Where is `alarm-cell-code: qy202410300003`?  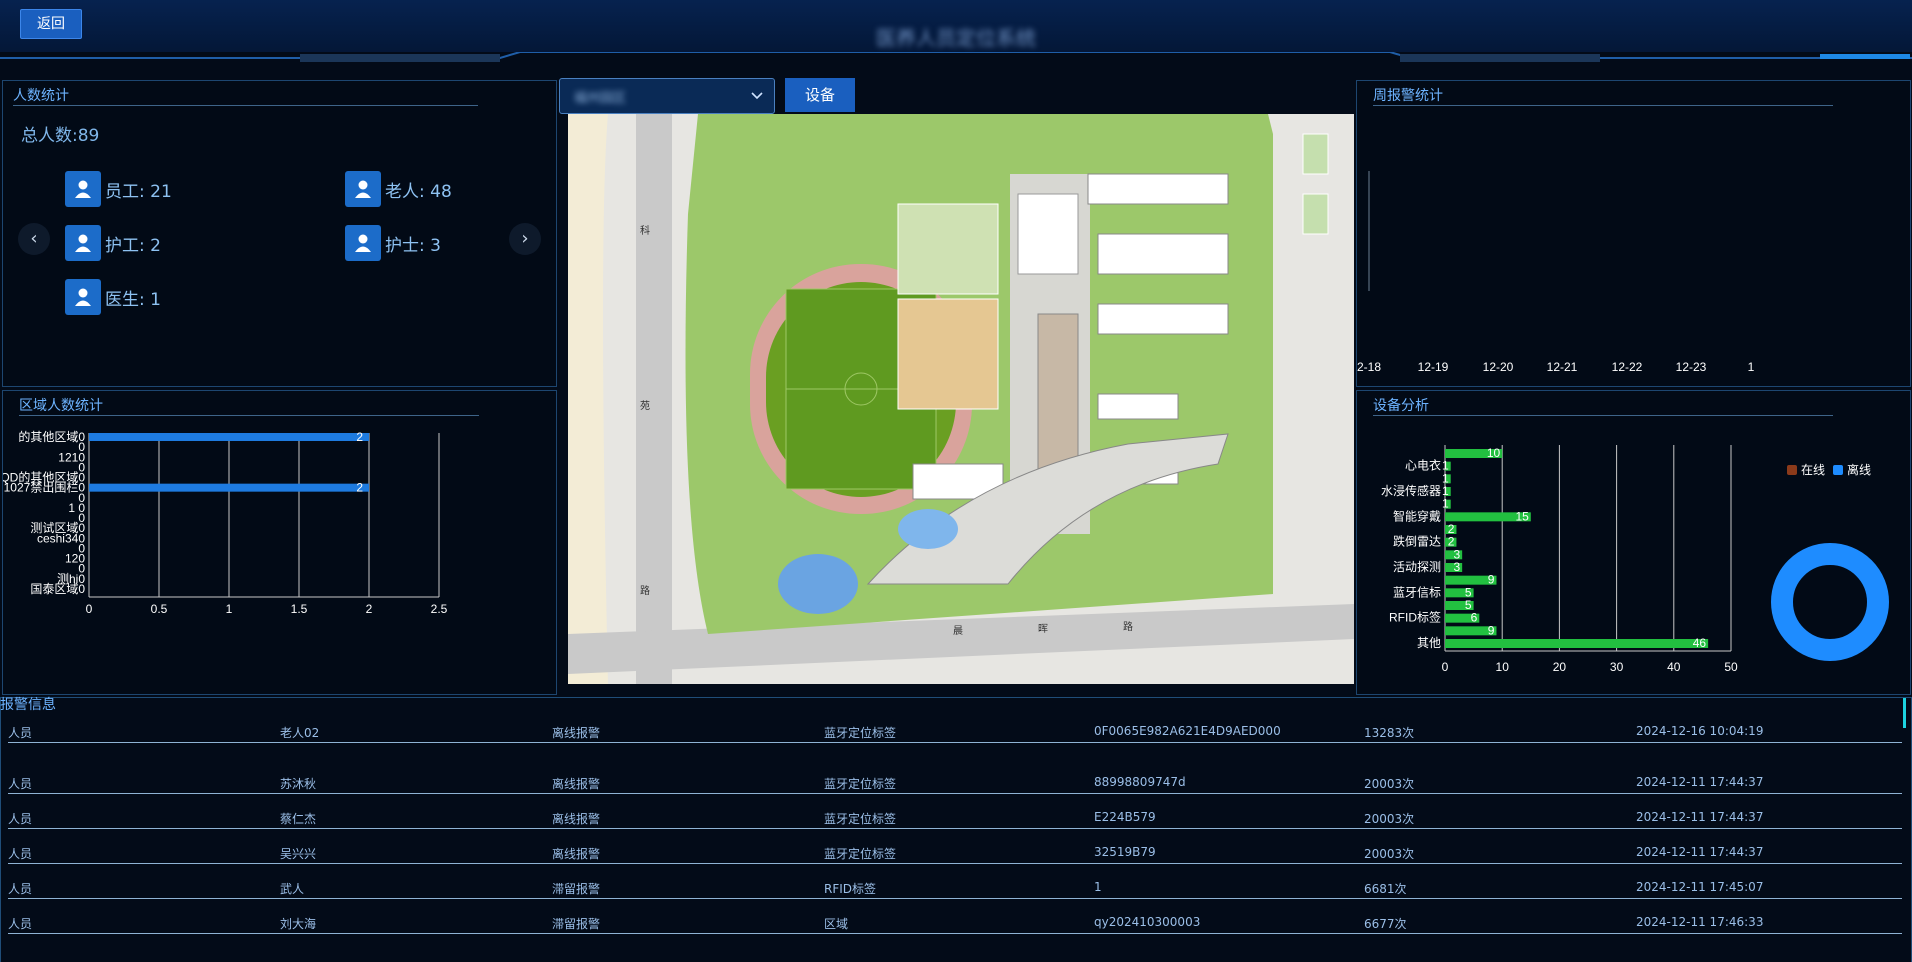 alarm-cell-code: qy202410300003 is located at coordinates (1147, 922).